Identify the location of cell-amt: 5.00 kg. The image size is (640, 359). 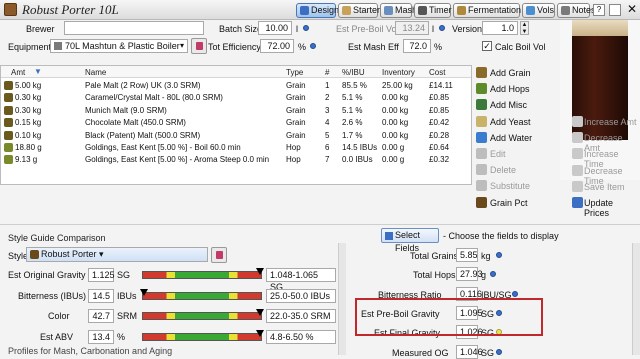
(28, 85).